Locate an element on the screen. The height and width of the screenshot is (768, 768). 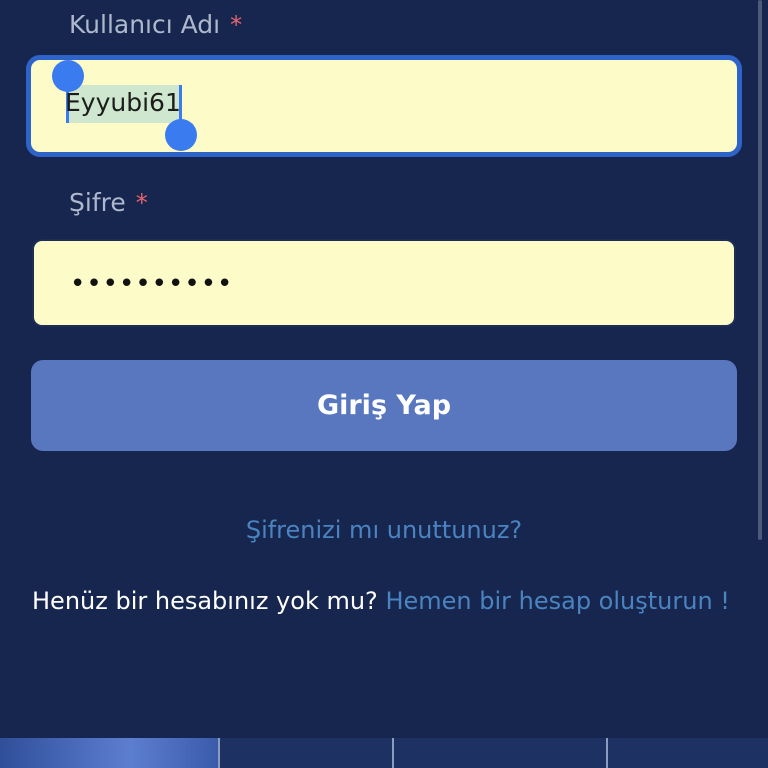
forgot-password-link: Şifrenizi mı unuttunuz? is located at coordinates (384, 530).